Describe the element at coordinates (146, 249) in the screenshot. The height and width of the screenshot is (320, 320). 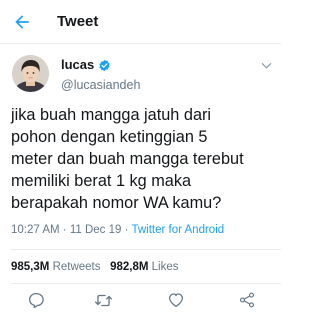
I see `divider-stats-top` at that location.